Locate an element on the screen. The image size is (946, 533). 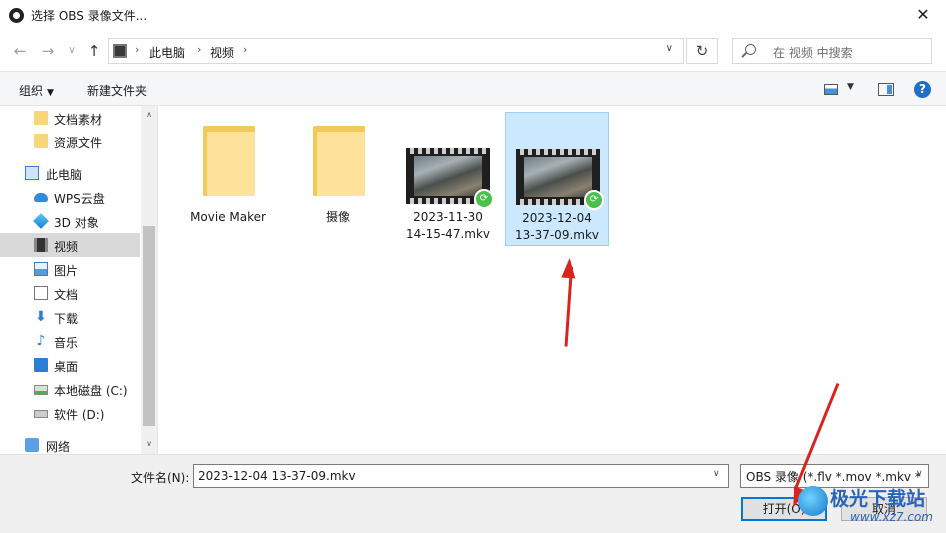
view-options-dropdown: ▼ is located at coordinates (850, 87).